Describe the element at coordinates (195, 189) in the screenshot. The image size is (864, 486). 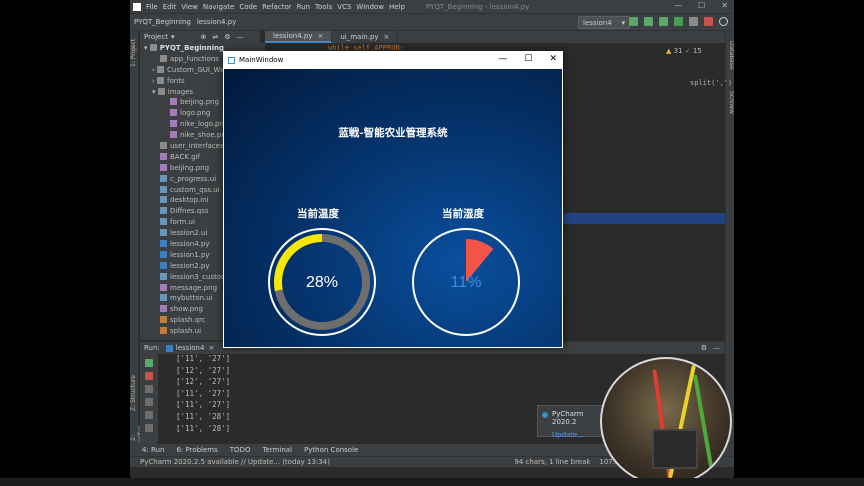
I see `tree-item-label: custom_qss.ui` at that location.